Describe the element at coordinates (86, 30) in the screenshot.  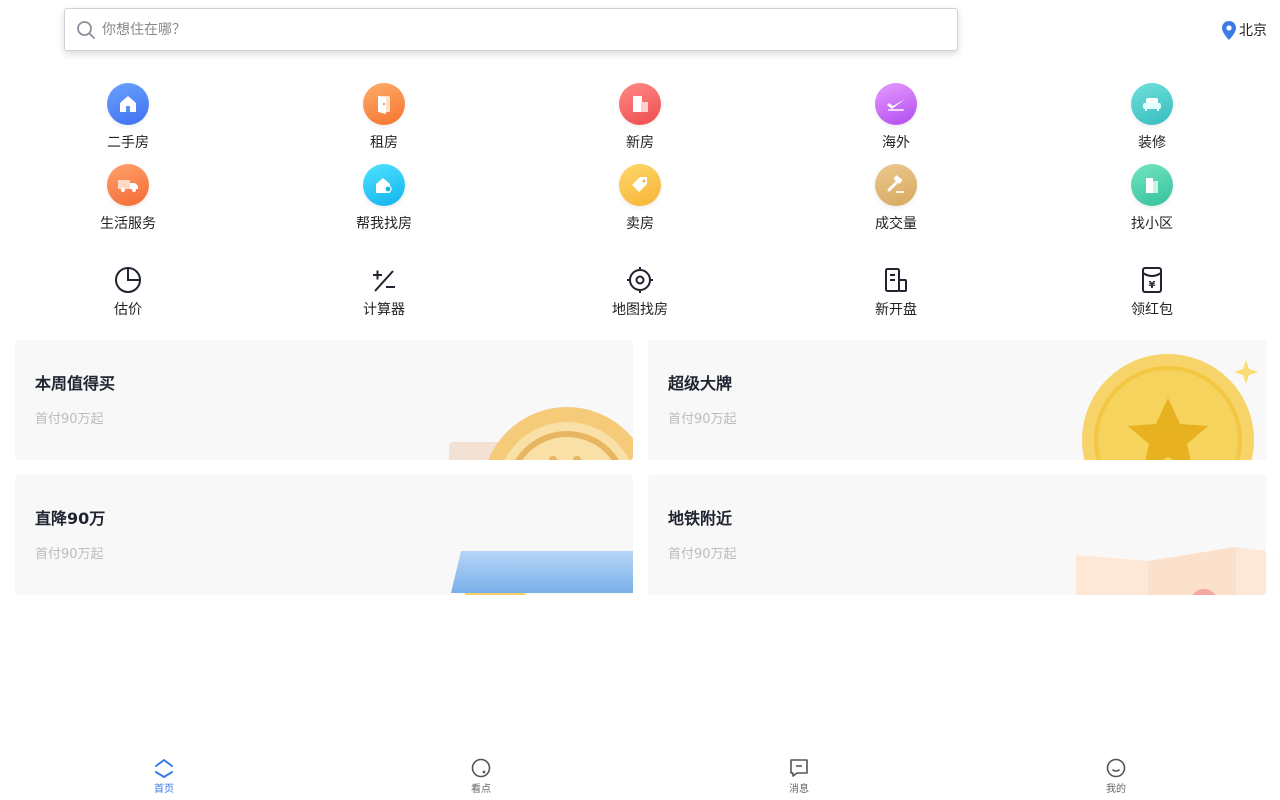
I see `search-icon` at that location.